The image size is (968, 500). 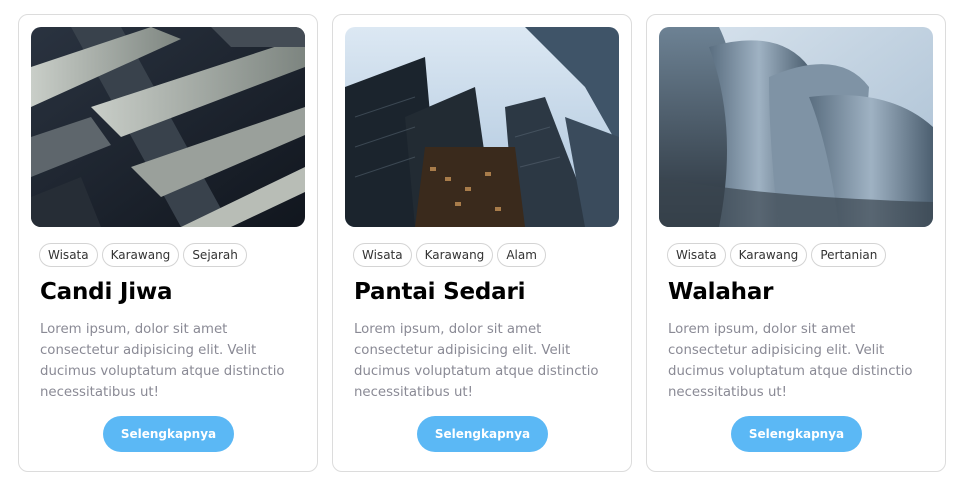 What do you see at coordinates (849, 255) in the screenshot?
I see `tag: Pertanian` at bounding box center [849, 255].